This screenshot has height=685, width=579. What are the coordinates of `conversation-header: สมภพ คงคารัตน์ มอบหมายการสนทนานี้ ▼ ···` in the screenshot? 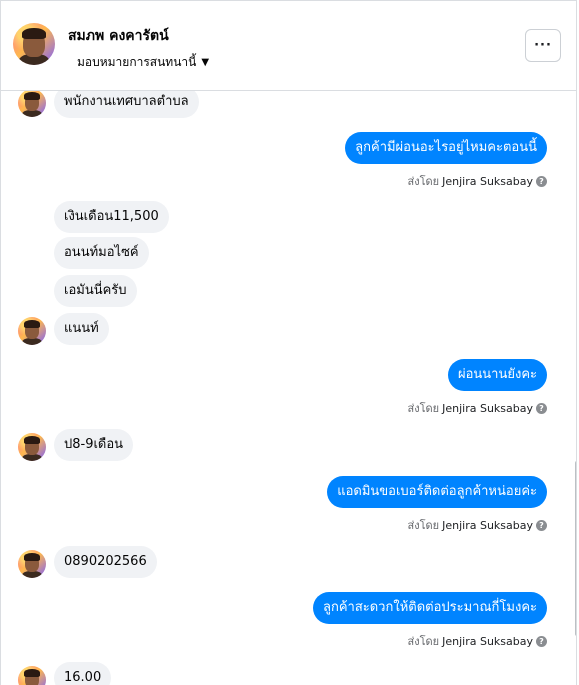 It's located at (288, 46).